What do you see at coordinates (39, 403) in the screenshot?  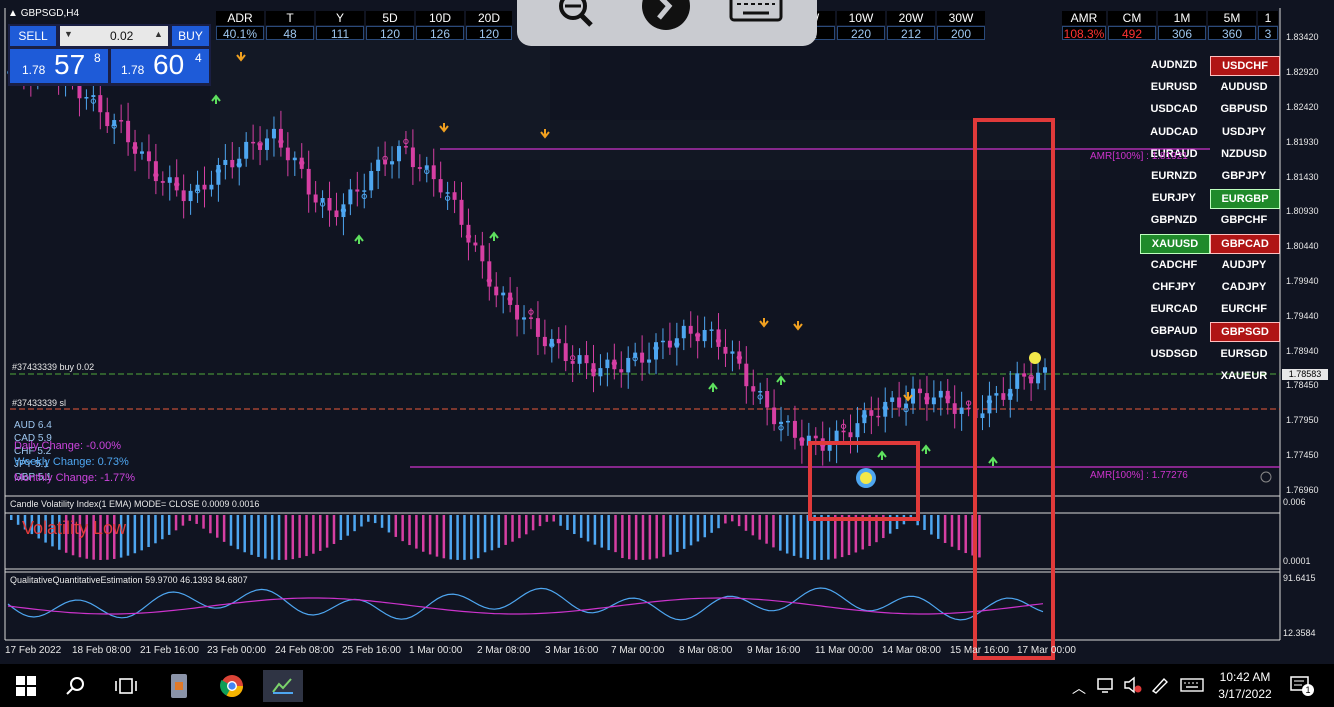 I see `sl-label: #37433339 sl` at bounding box center [39, 403].